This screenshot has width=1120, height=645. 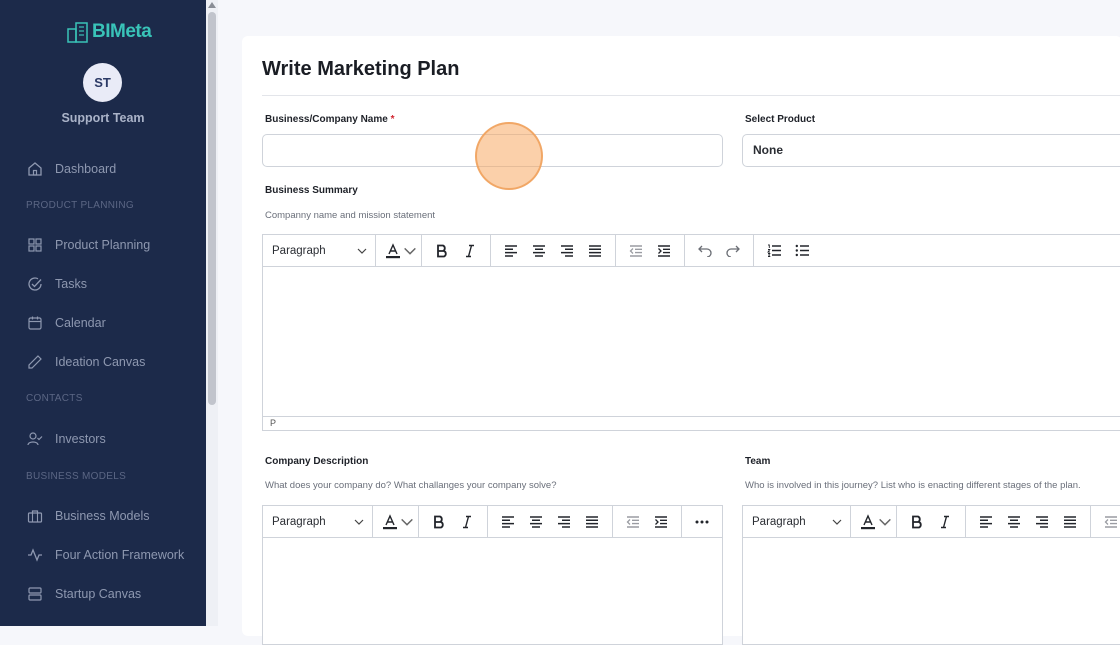 What do you see at coordinates (758, 461) in the screenshot?
I see `team-label: Team` at bounding box center [758, 461].